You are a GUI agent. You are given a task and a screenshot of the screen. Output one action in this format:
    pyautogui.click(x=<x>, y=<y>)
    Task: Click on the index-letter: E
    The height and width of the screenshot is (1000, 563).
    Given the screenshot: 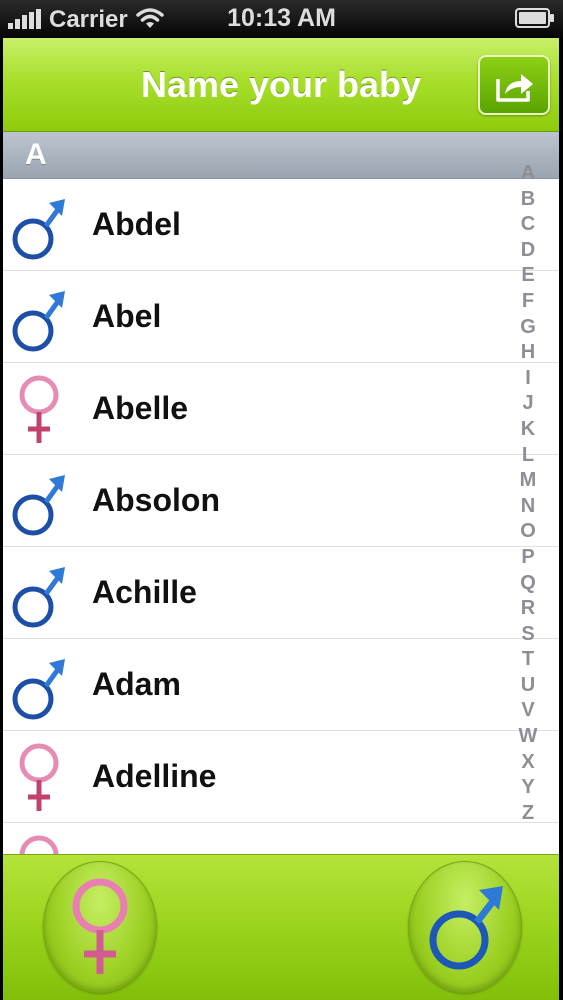 What is the action you would take?
    pyautogui.click(x=528, y=276)
    